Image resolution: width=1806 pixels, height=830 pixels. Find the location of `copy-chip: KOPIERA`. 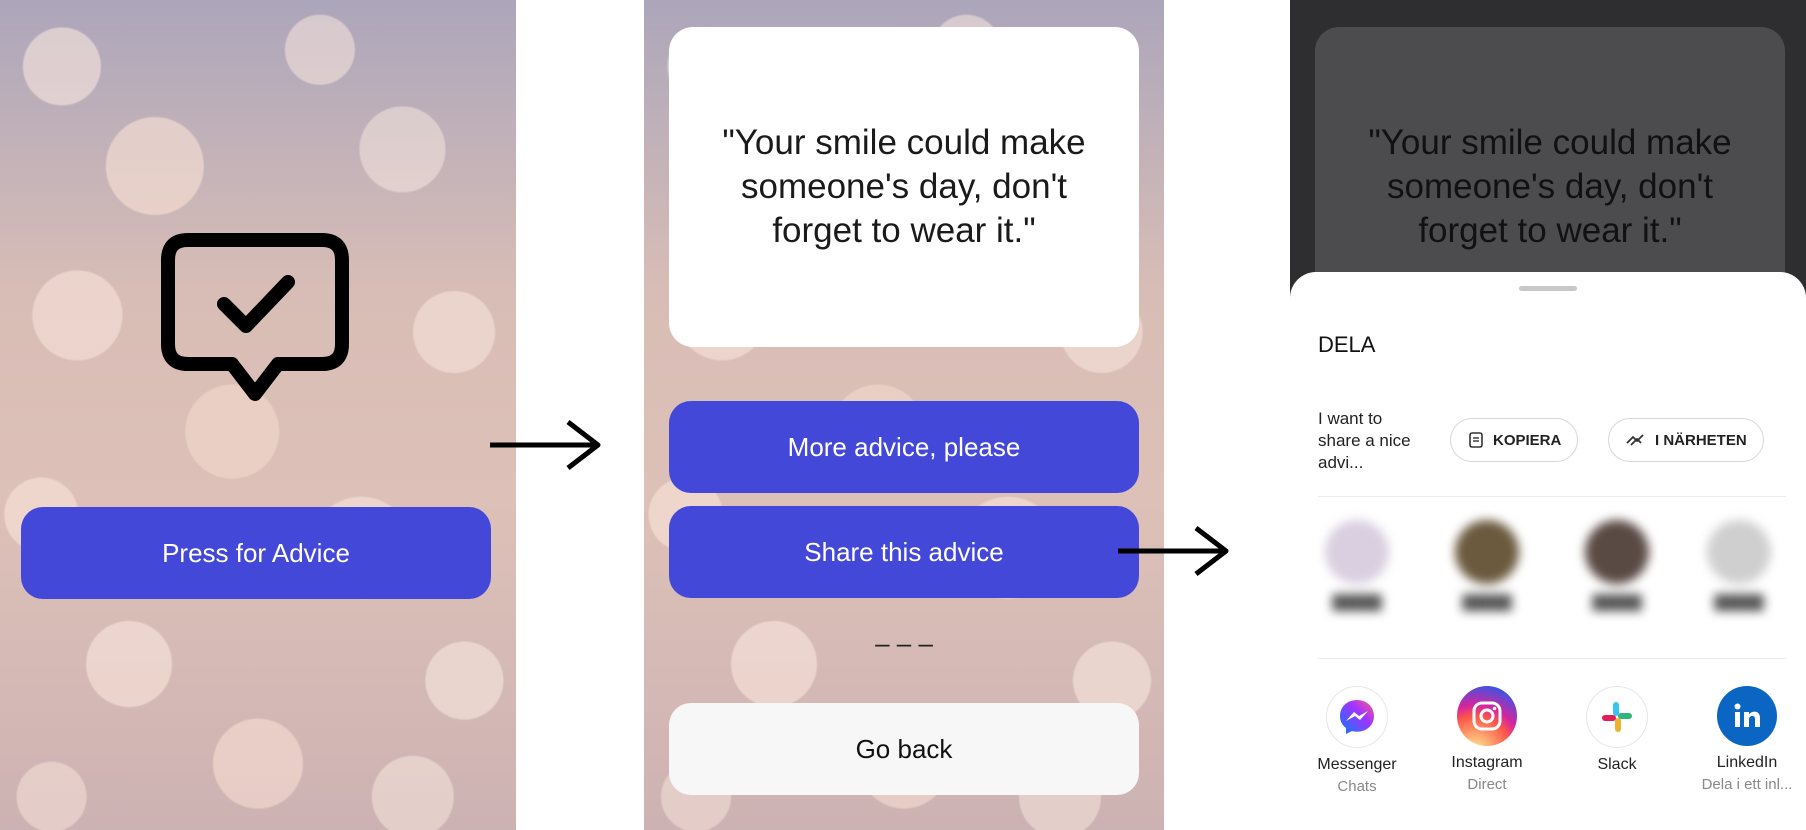

copy-chip: KOPIERA is located at coordinates (1514, 440).